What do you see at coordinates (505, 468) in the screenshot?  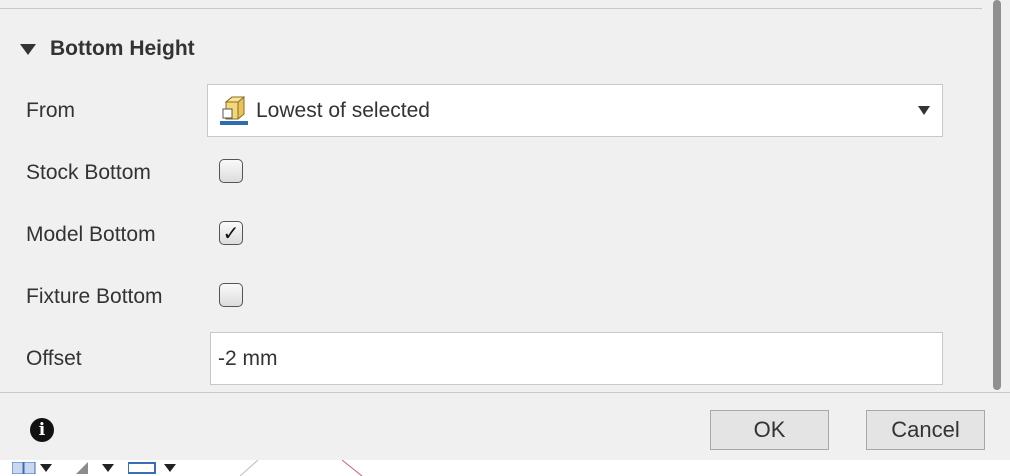 I see `bottom-toolbar-strip` at bounding box center [505, 468].